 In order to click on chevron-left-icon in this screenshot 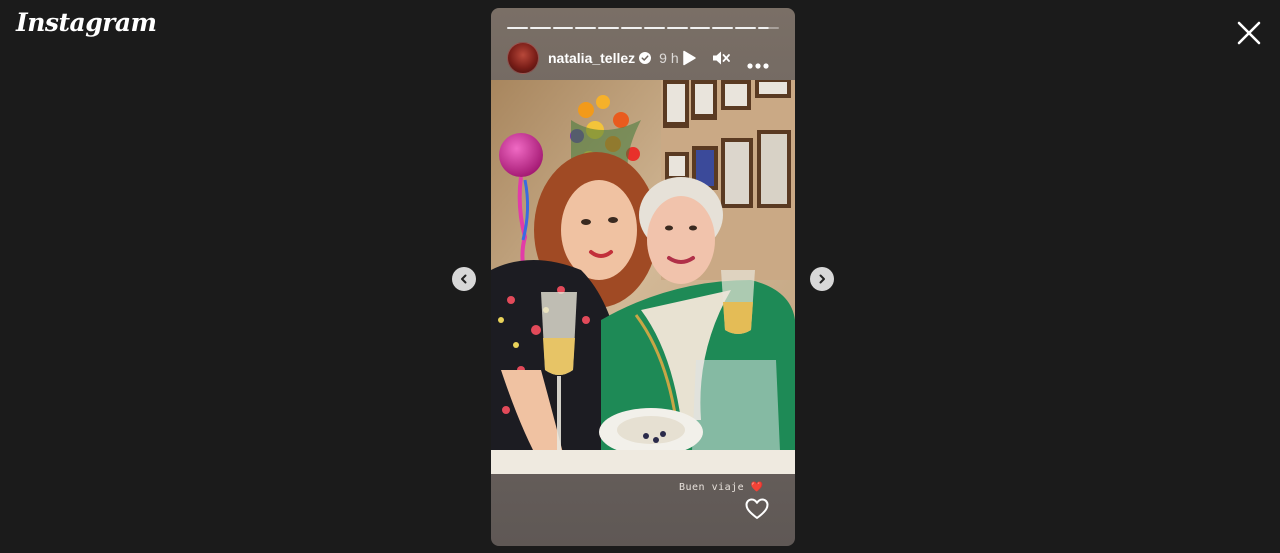, I will do `click(464, 279)`.